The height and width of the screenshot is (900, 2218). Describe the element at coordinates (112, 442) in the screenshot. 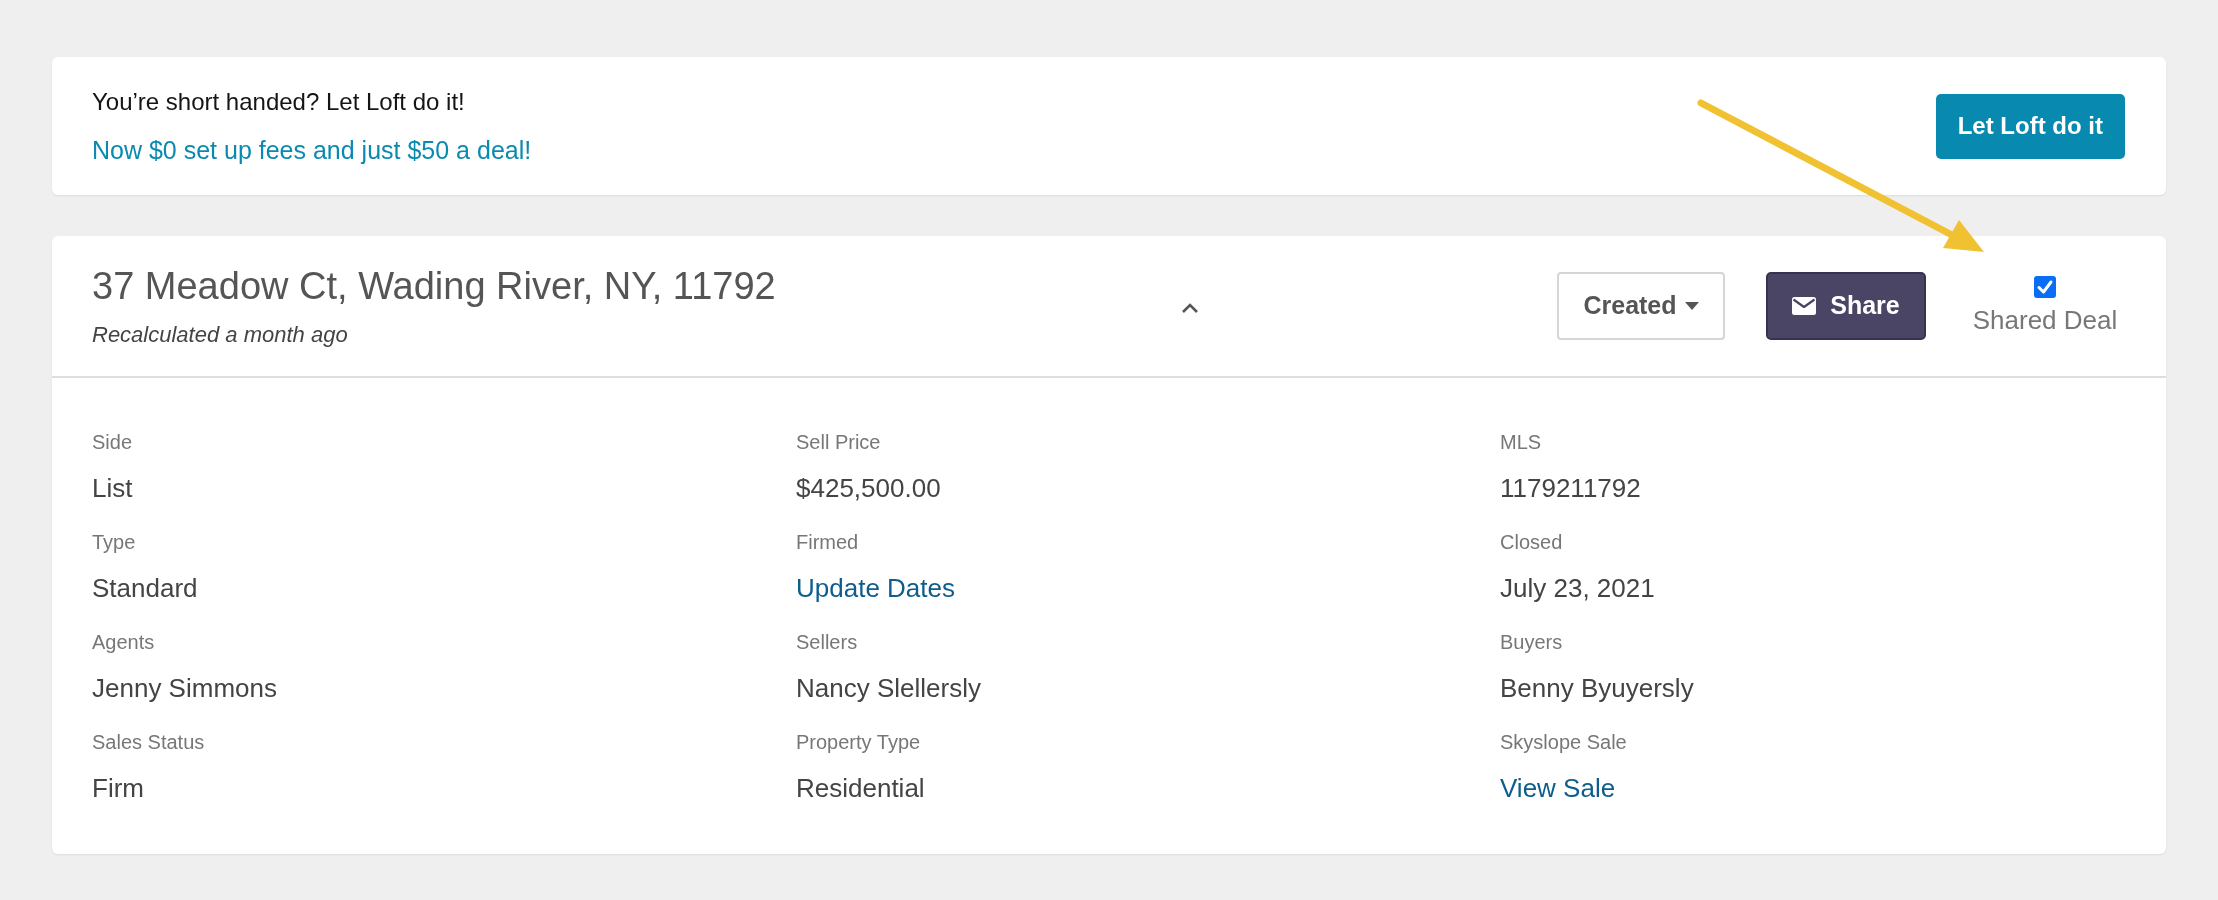

I see `field-label: Side` at that location.